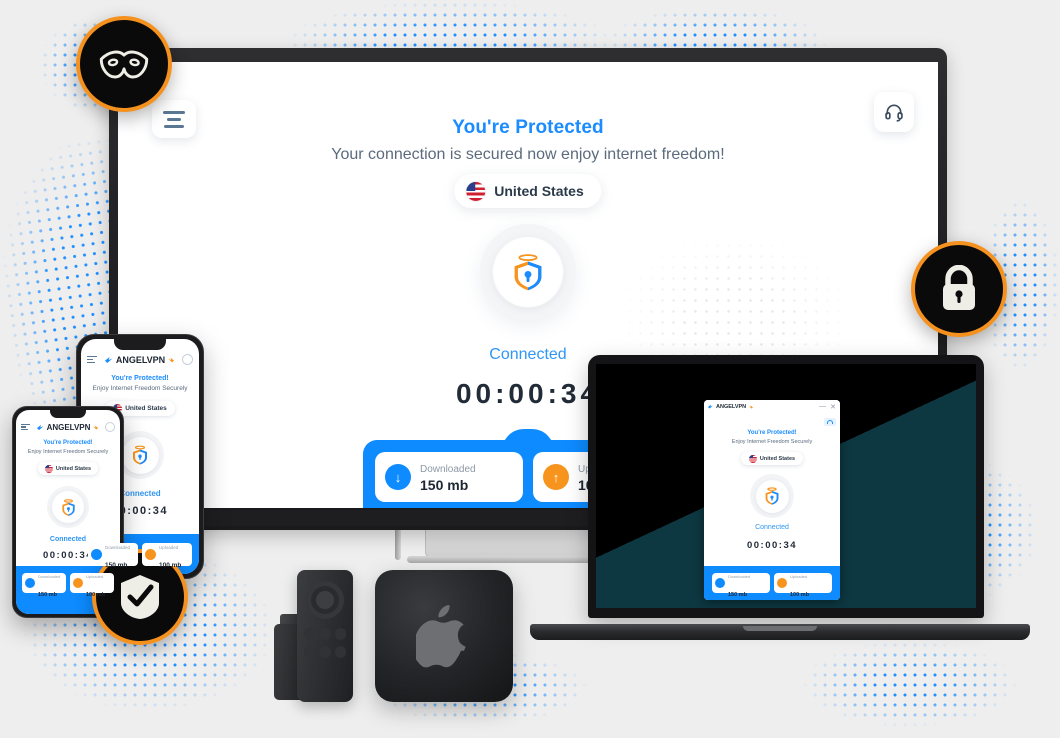  I want to click on mask-icon, so click(124, 64).